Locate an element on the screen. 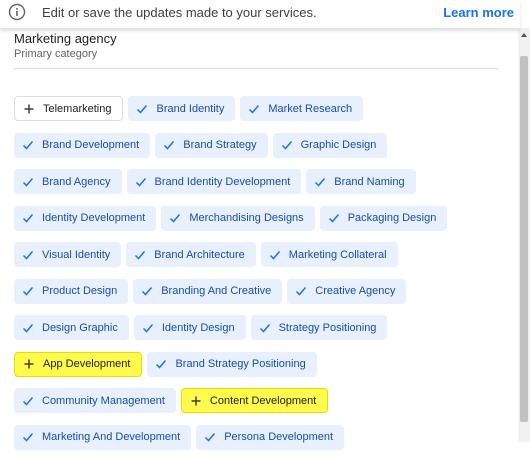  service-chip-identity-development: Identity Development is located at coordinates (85, 218).